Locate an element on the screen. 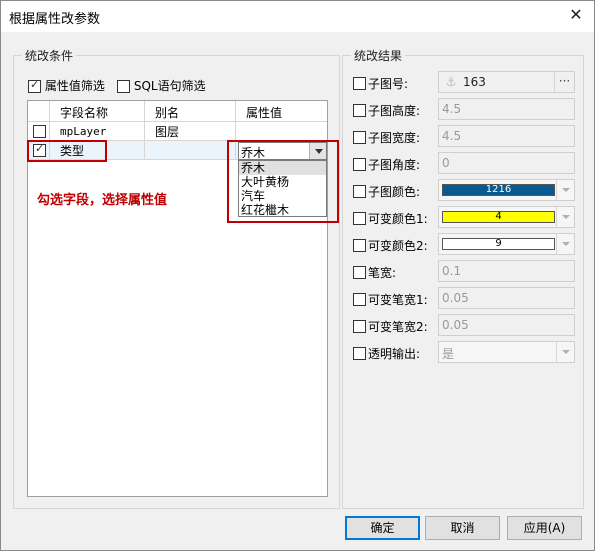 The height and width of the screenshot is (551, 595). color-swatch: 4 is located at coordinates (498, 217).